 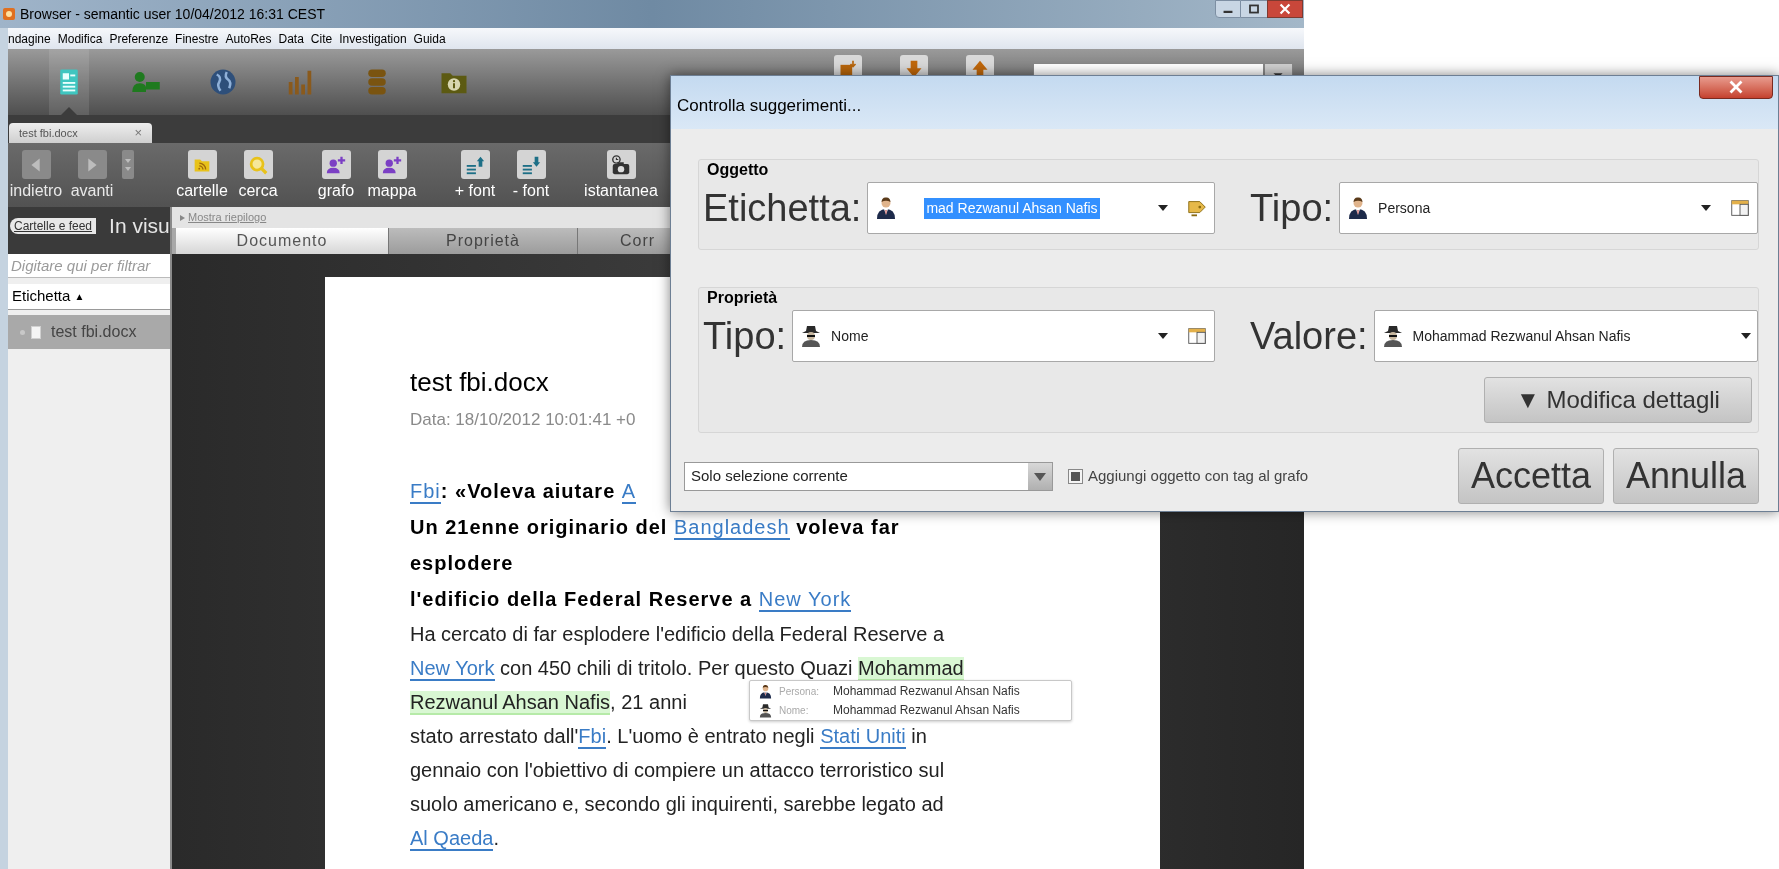 I want to click on menu-item: Cite, so click(x=321, y=38).